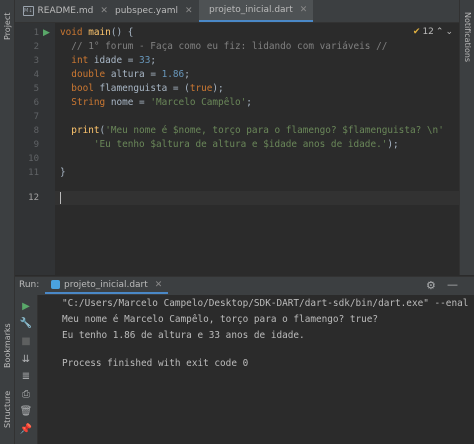 Image resolution: width=474 pixels, height=444 pixels. I want to click on line-number: 10, so click(33, 159).